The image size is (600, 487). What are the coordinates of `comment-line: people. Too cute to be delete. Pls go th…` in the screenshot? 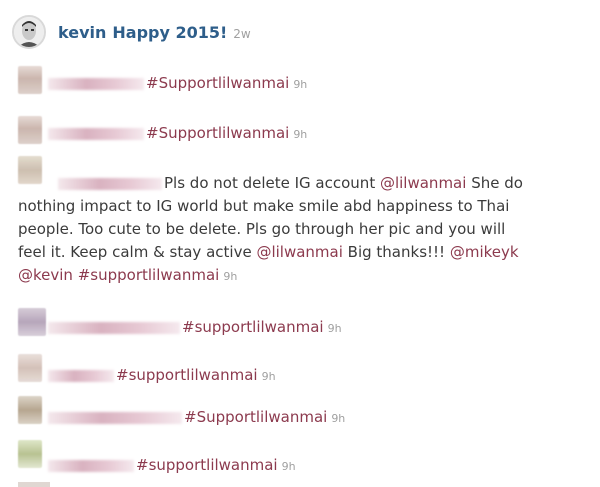 It's located at (262, 229).